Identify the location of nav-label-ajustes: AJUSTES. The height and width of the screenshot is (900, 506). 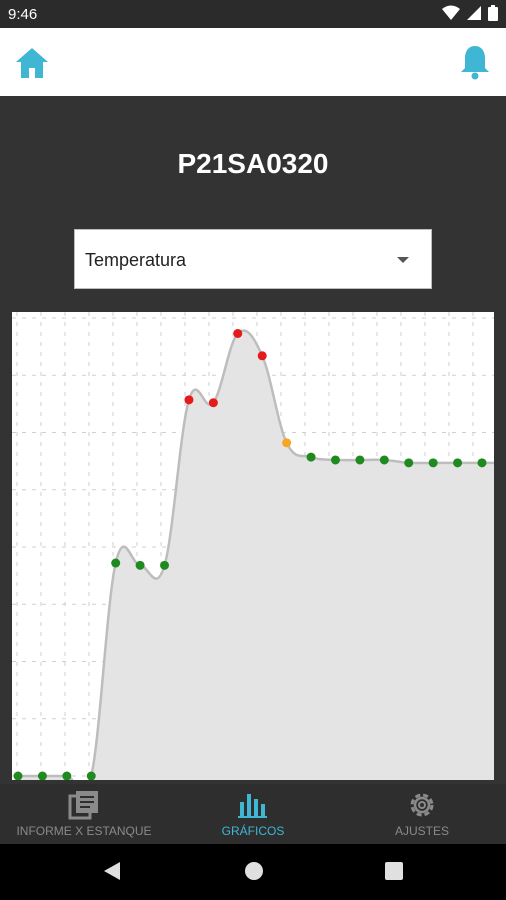
(421, 831).